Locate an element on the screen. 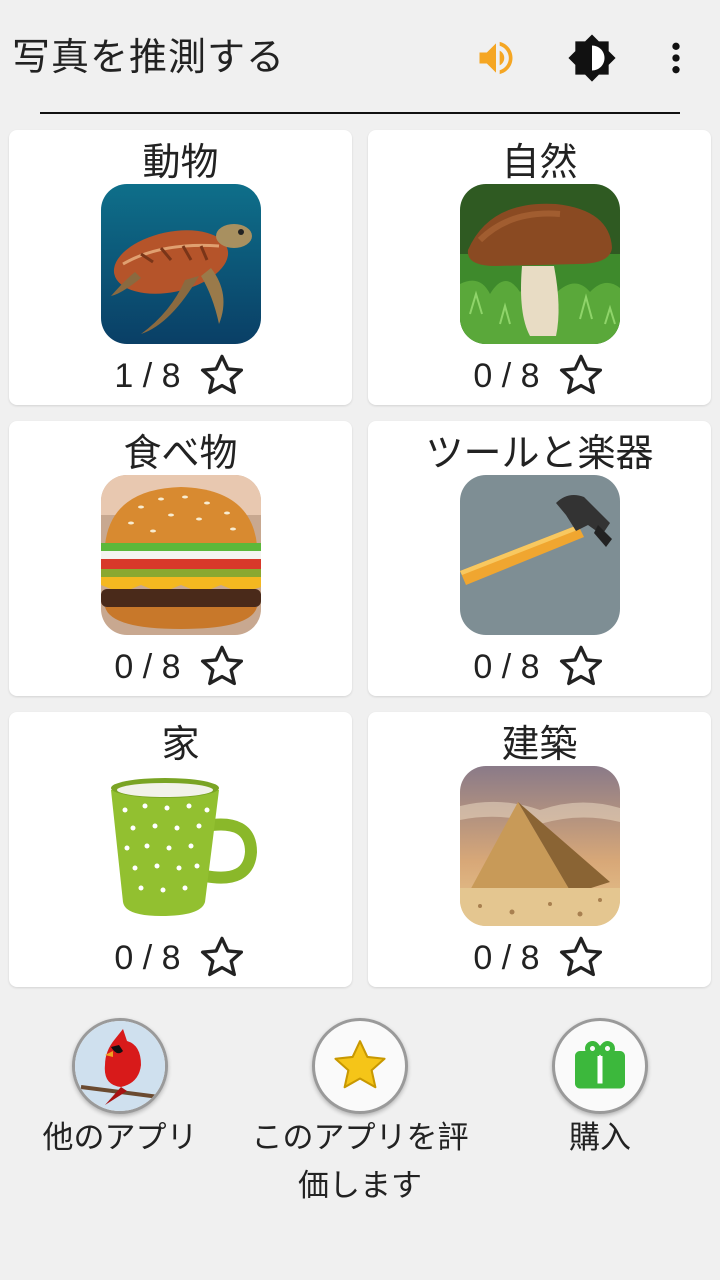  sound-button is located at coordinates (496, 58).